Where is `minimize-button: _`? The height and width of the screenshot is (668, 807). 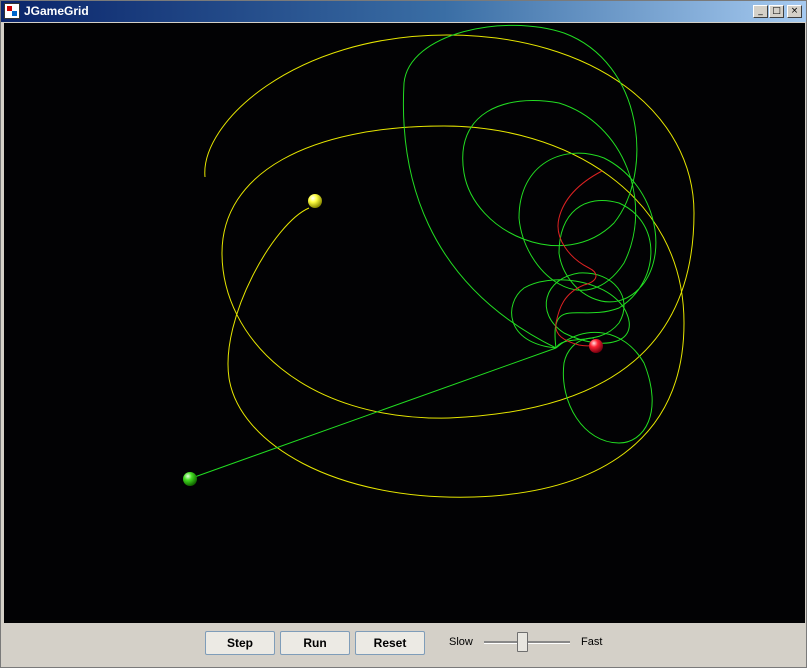
minimize-button: _ is located at coordinates (760, 11).